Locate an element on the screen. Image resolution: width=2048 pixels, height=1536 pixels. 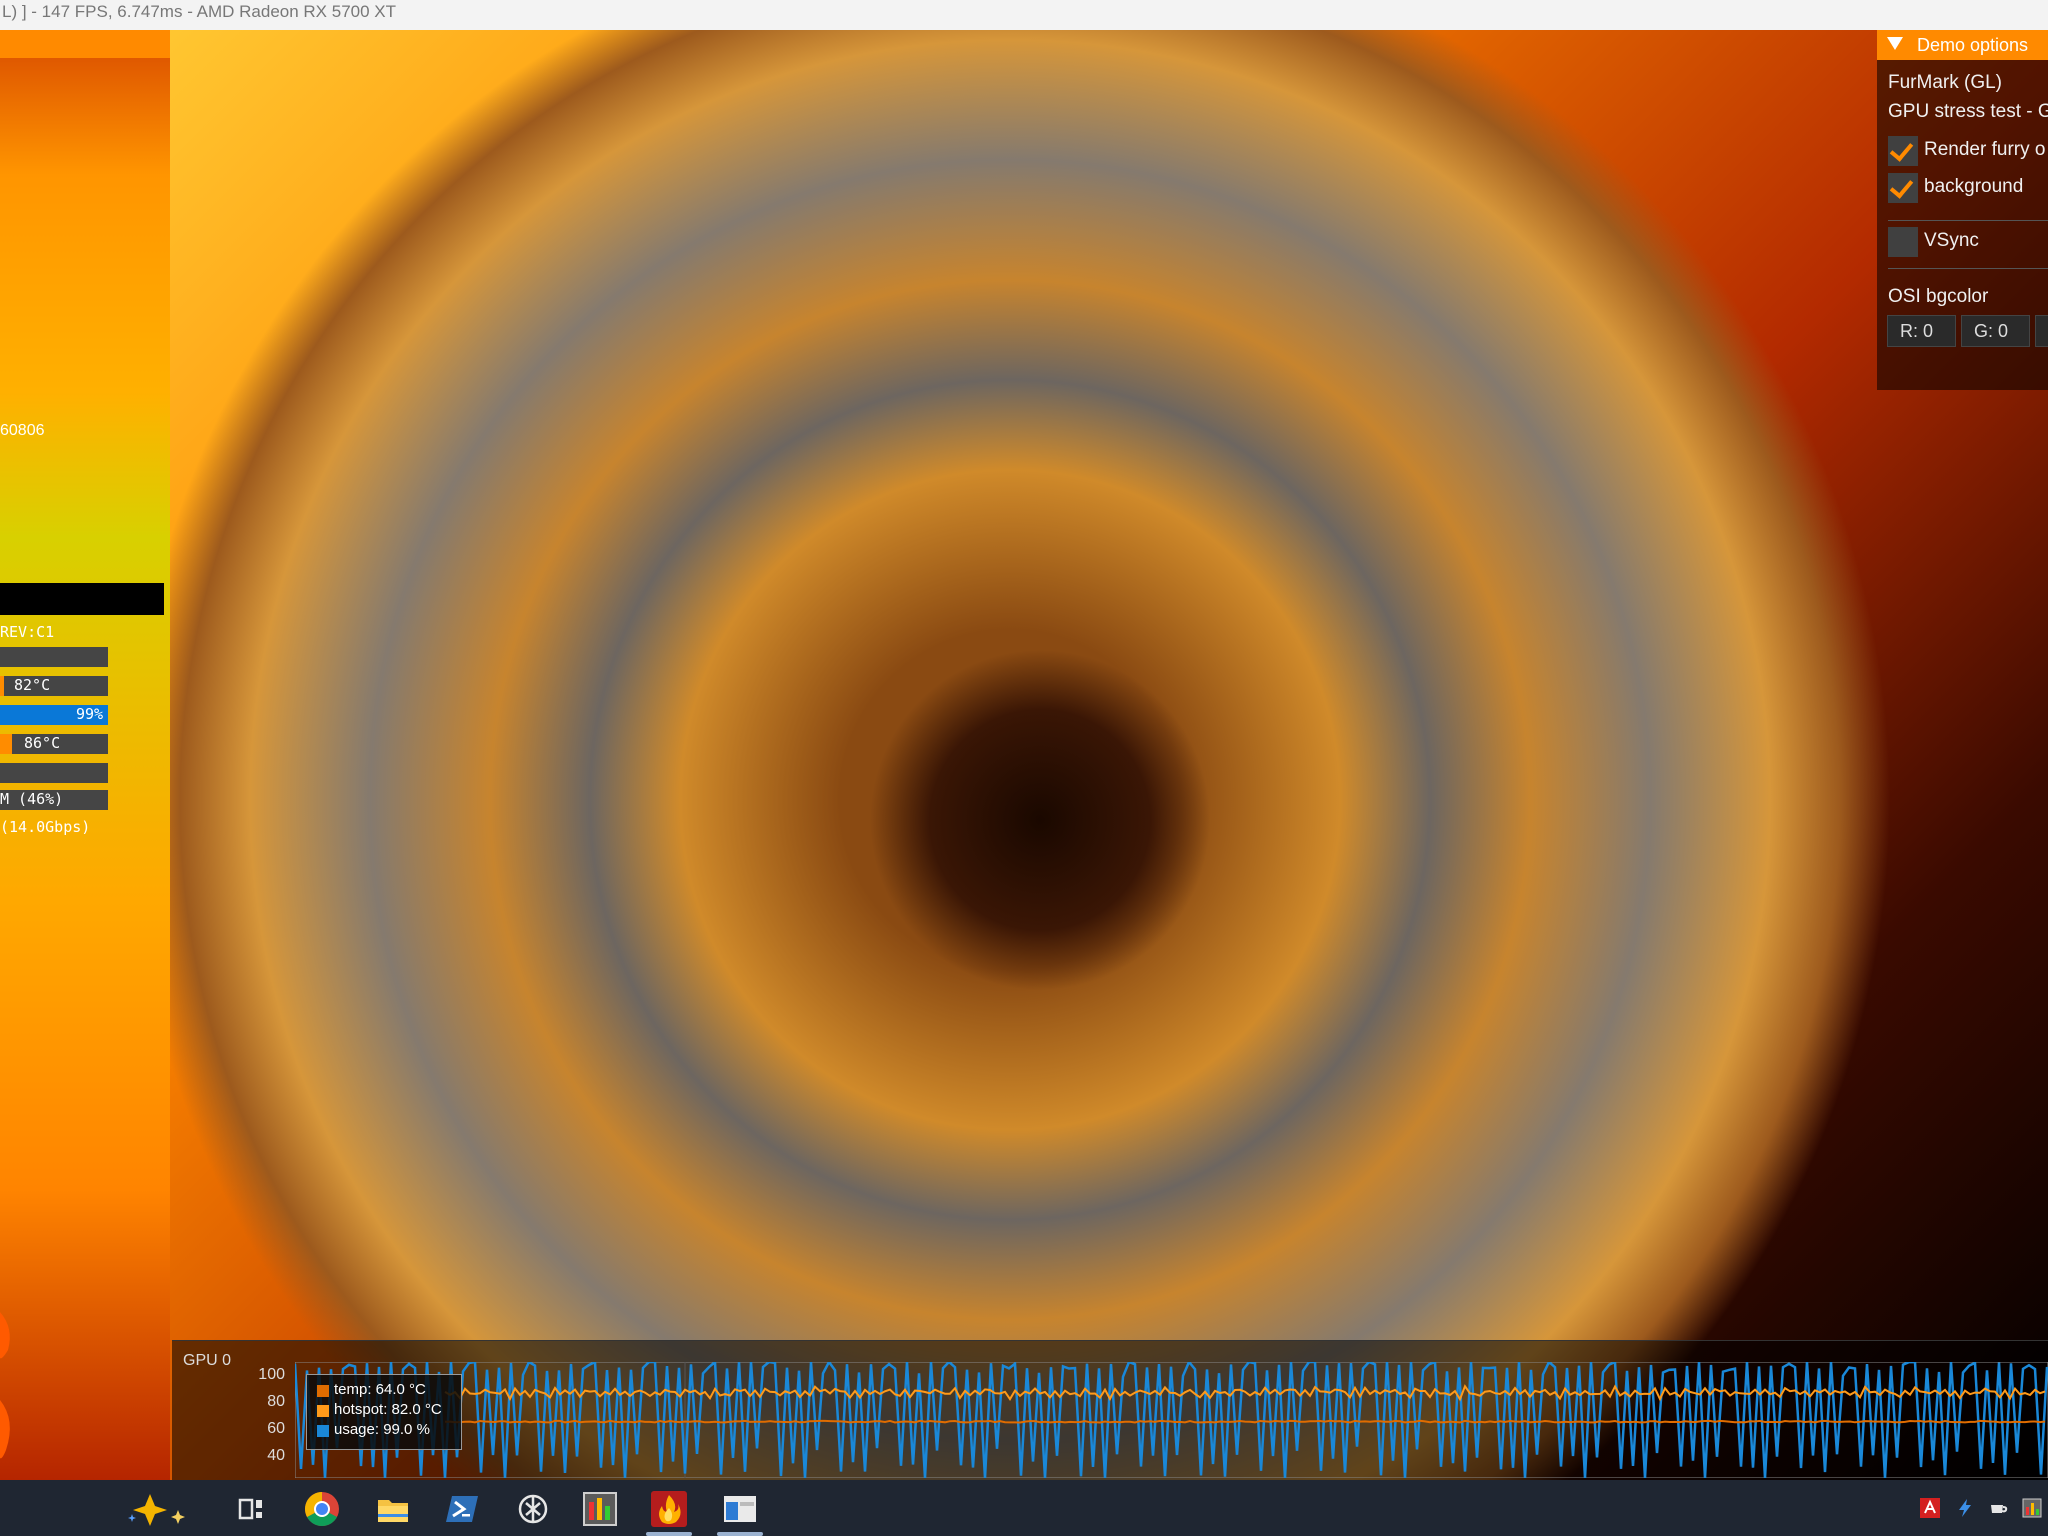
chatgpt-icon is located at coordinates (533, 1509).